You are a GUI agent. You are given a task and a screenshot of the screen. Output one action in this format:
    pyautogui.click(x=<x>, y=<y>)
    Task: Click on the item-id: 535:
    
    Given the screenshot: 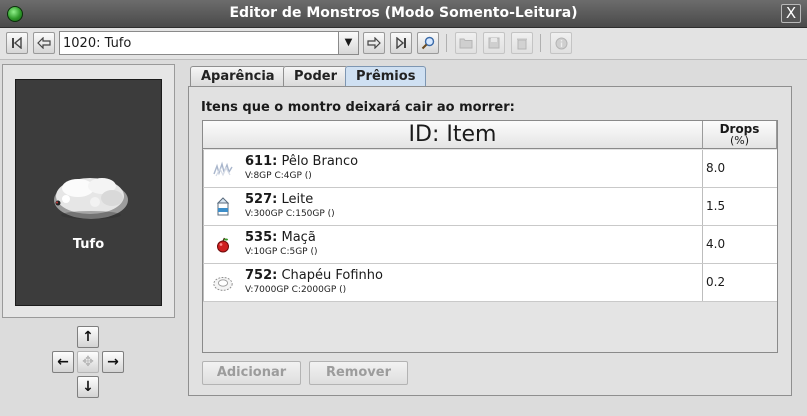 What is the action you would take?
    pyautogui.click(x=261, y=237)
    